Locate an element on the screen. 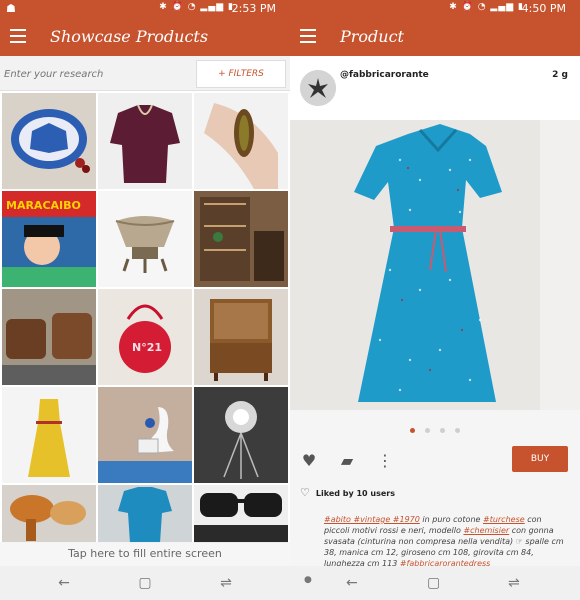 The image size is (580, 600). product-tile-burgundy-blouse is located at coordinates (145, 141).